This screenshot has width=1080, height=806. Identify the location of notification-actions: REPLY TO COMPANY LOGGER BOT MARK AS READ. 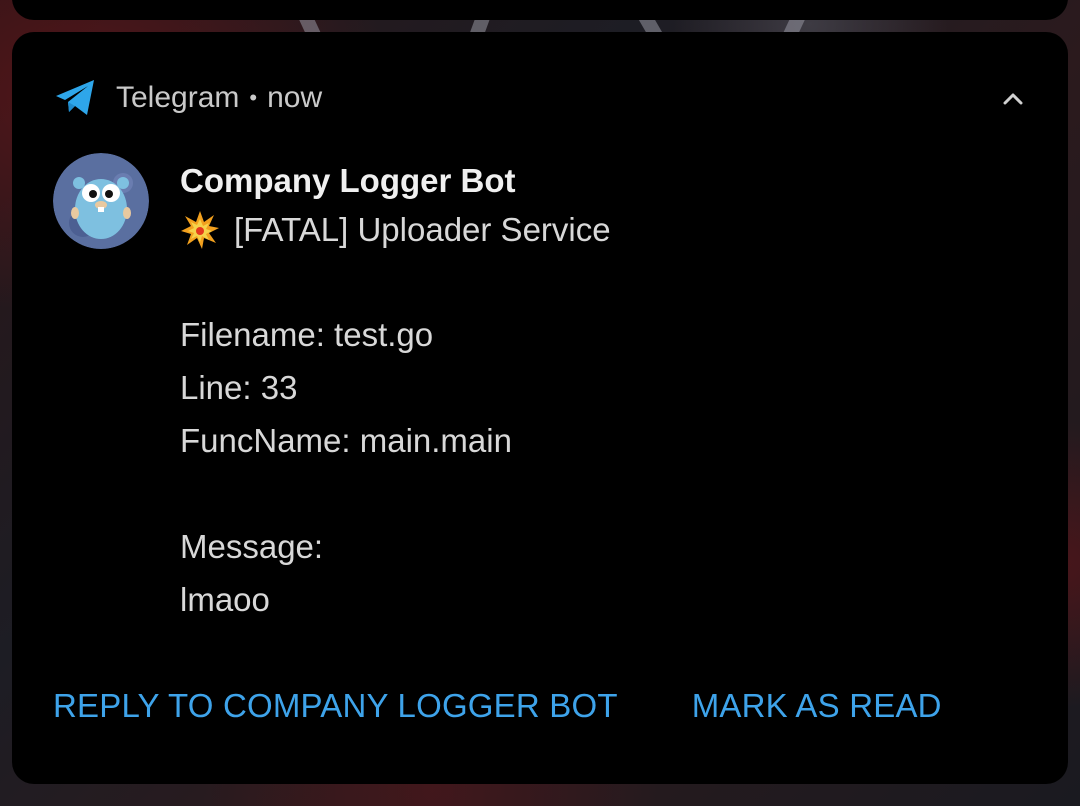
(497, 706).